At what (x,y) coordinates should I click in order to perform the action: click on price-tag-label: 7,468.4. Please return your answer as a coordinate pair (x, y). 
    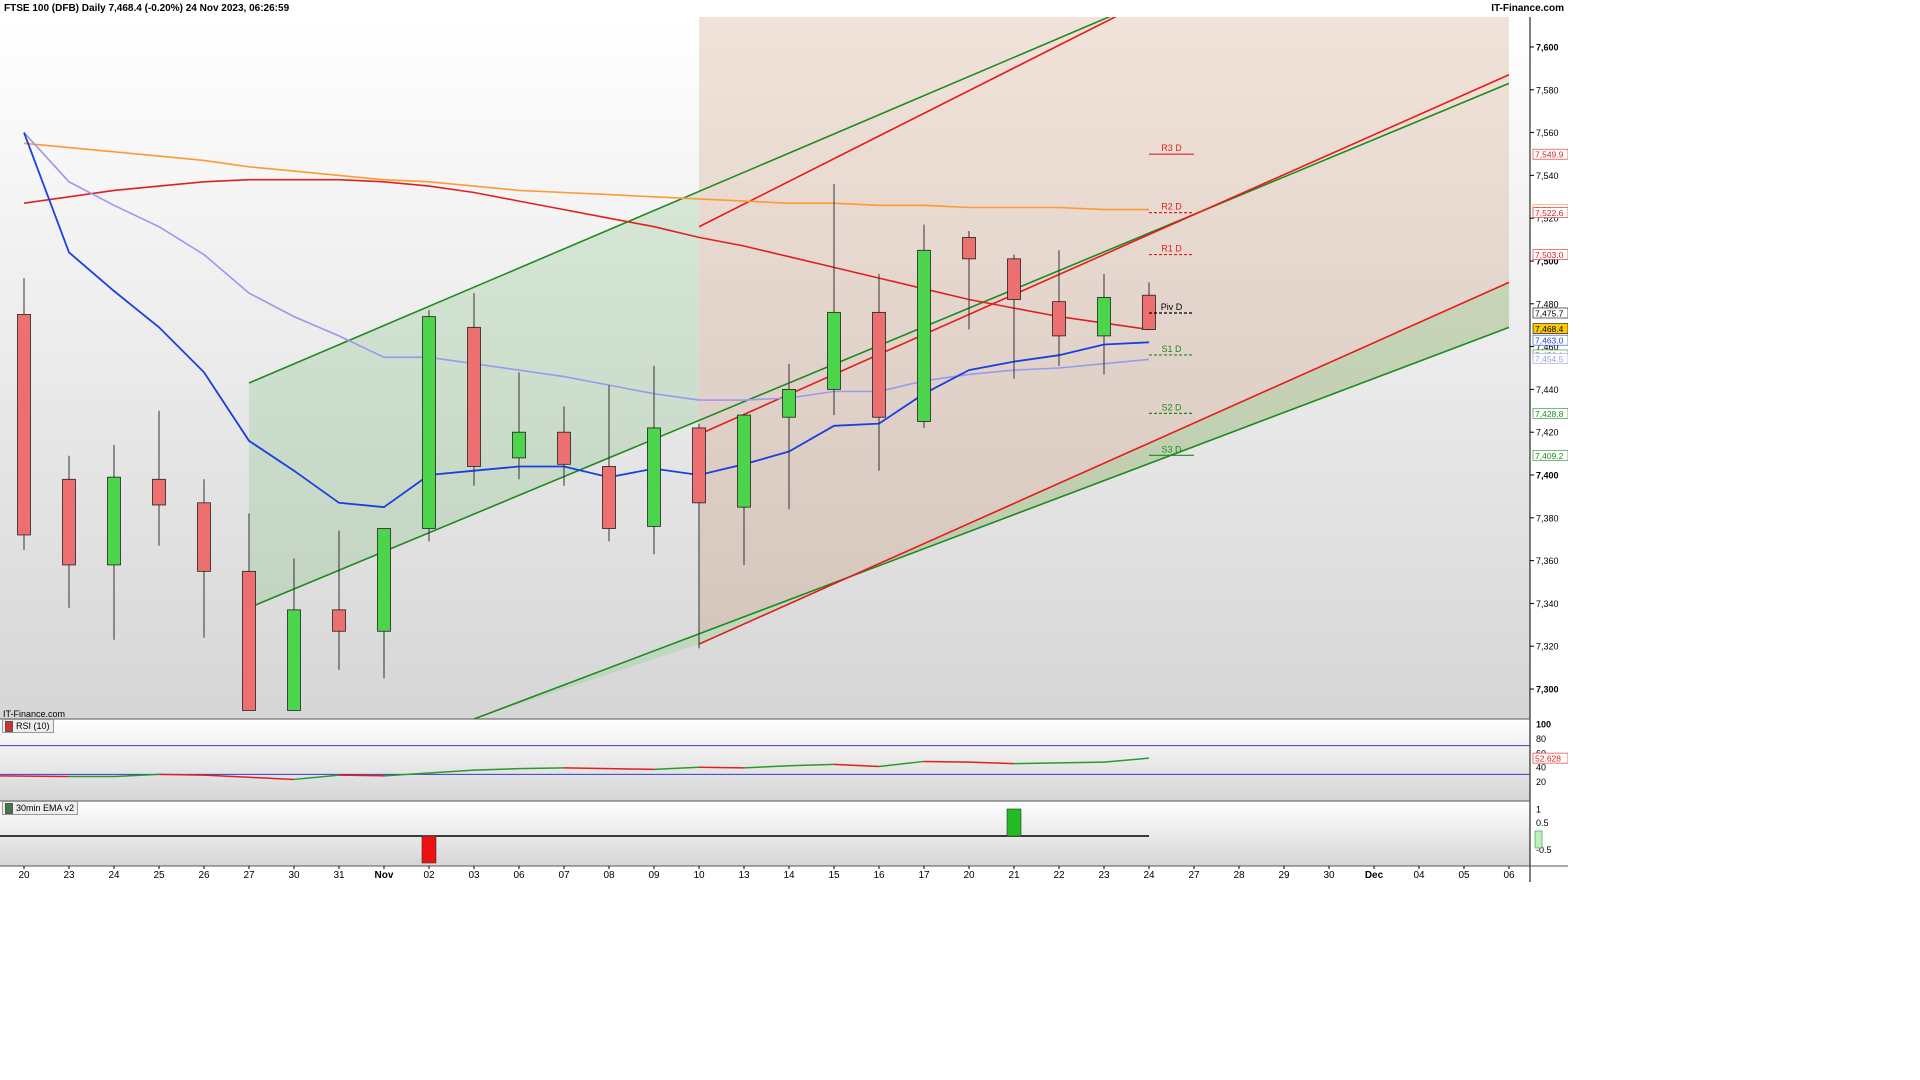
    Looking at the image, I should click on (1549, 329).